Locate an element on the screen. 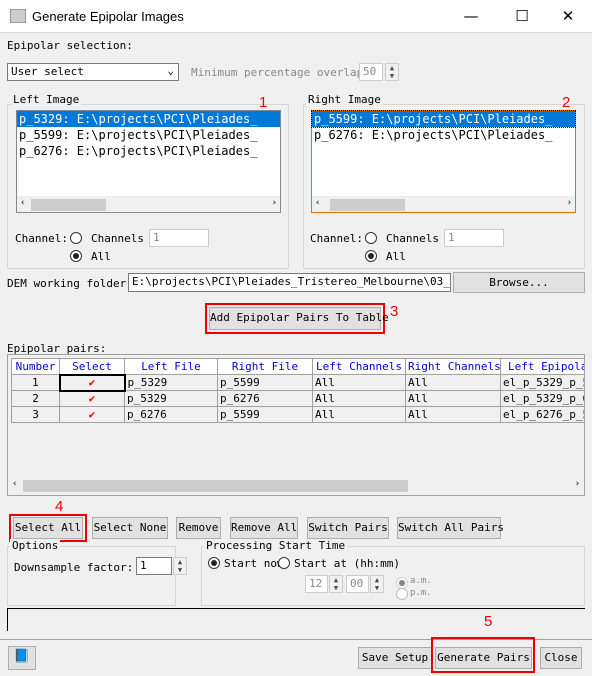  select-none-button: Select None is located at coordinates (130, 528).